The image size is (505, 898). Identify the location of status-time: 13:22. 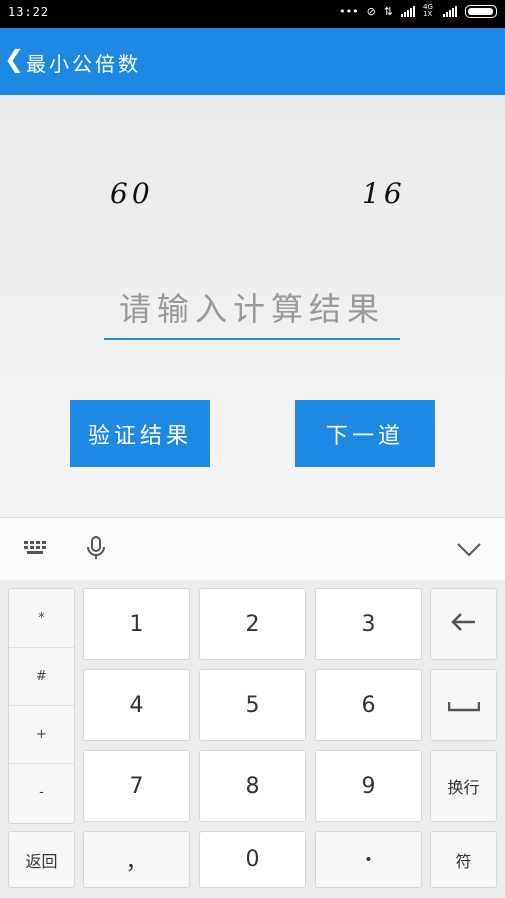
(29, 12).